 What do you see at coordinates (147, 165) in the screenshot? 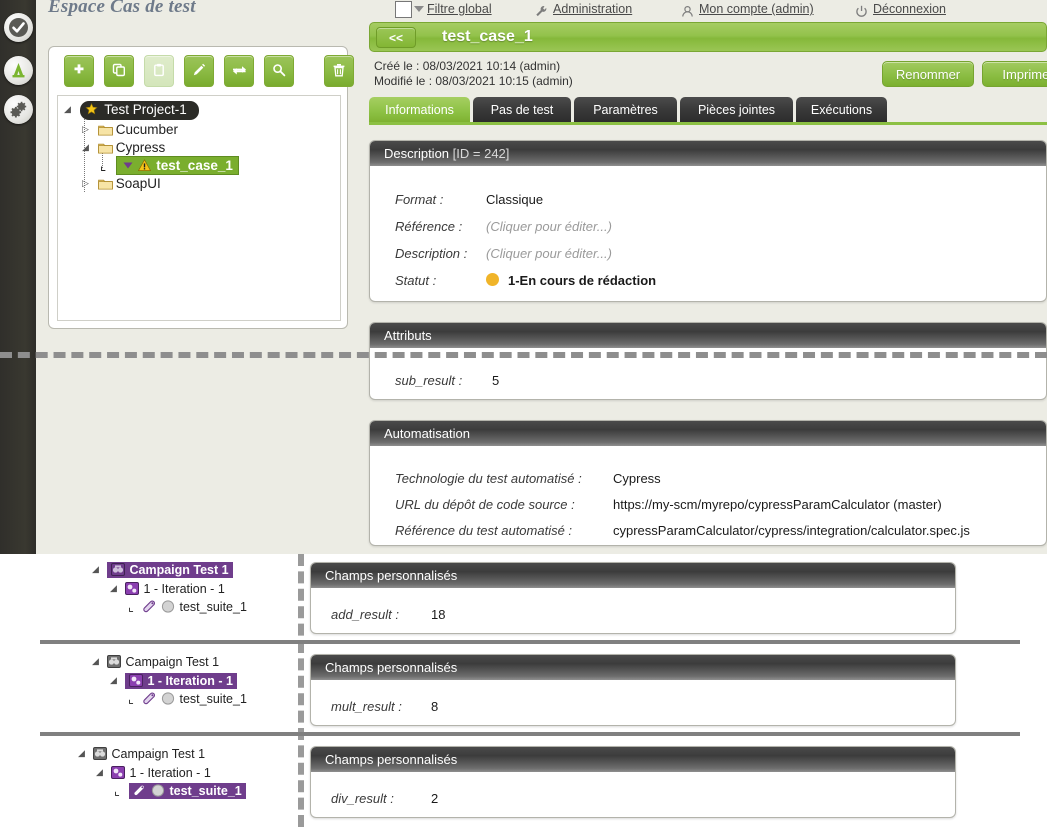
I see `warning-icon` at bounding box center [147, 165].